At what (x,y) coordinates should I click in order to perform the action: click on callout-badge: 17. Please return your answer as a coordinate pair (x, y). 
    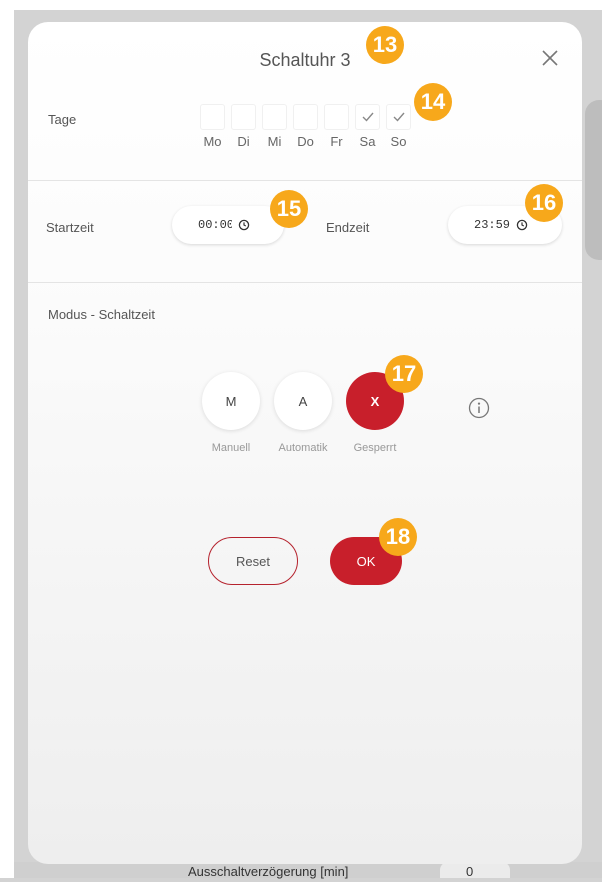
    Looking at the image, I should click on (404, 374).